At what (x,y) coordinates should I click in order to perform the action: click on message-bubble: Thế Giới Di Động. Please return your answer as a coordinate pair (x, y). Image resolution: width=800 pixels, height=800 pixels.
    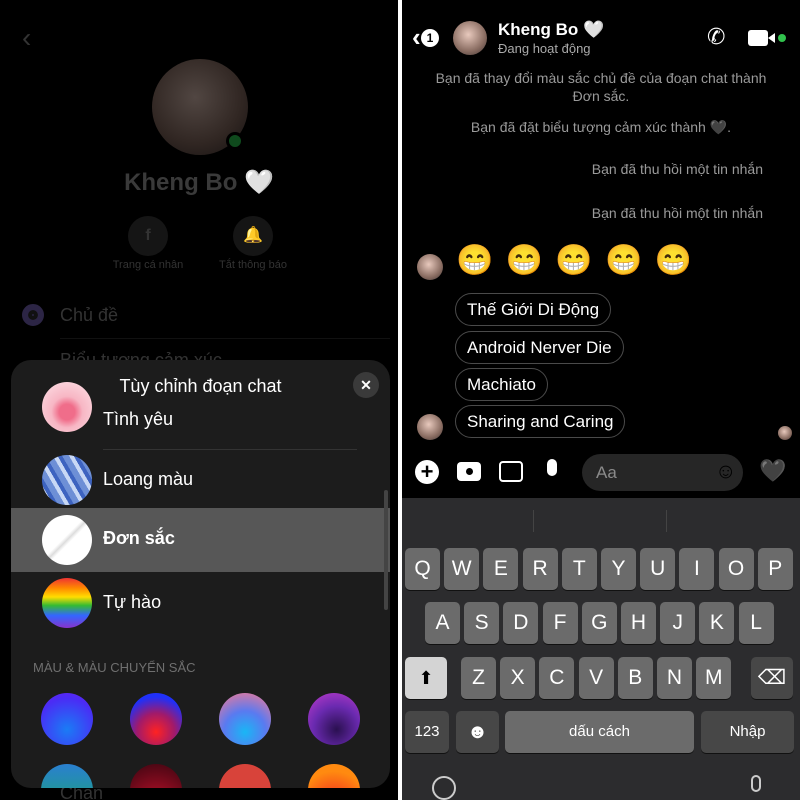
    Looking at the image, I should click on (533, 309).